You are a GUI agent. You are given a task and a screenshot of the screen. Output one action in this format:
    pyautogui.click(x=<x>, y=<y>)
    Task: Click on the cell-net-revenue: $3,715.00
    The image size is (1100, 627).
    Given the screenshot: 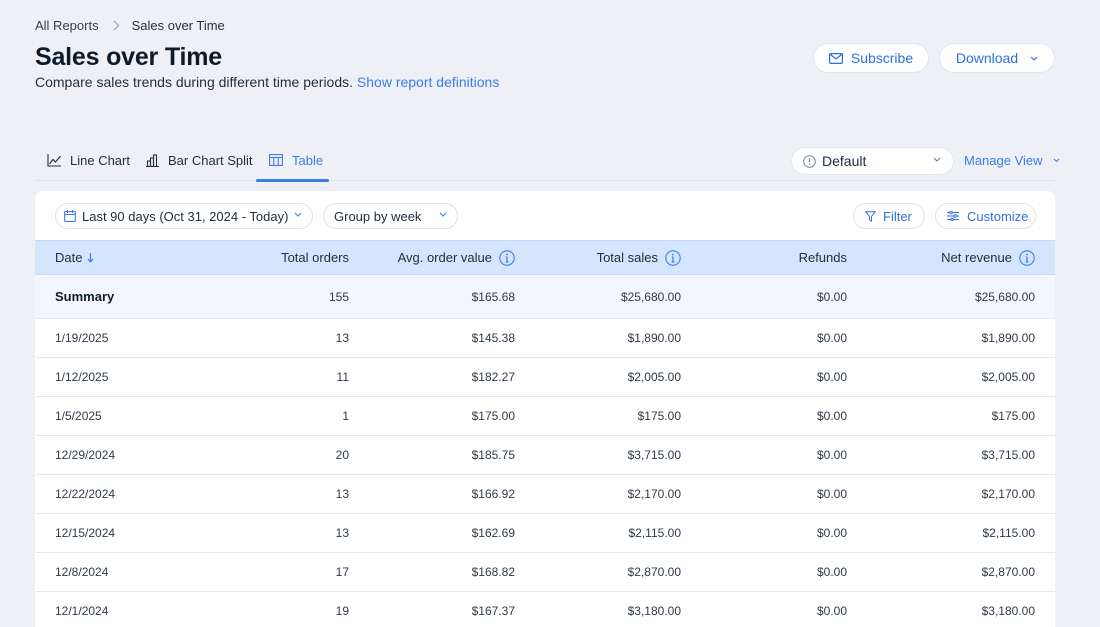 What is the action you would take?
    pyautogui.click(x=1008, y=455)
    